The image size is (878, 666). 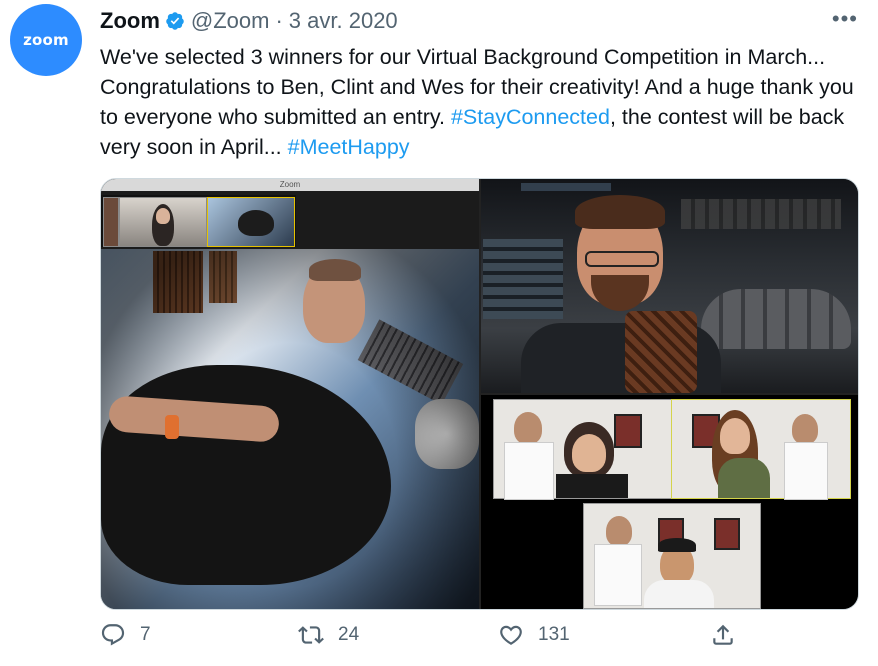 What do you see at coordinates (523, 279) in the screenshot?
I see `cockpit-console` at bounding box center [523, 279].